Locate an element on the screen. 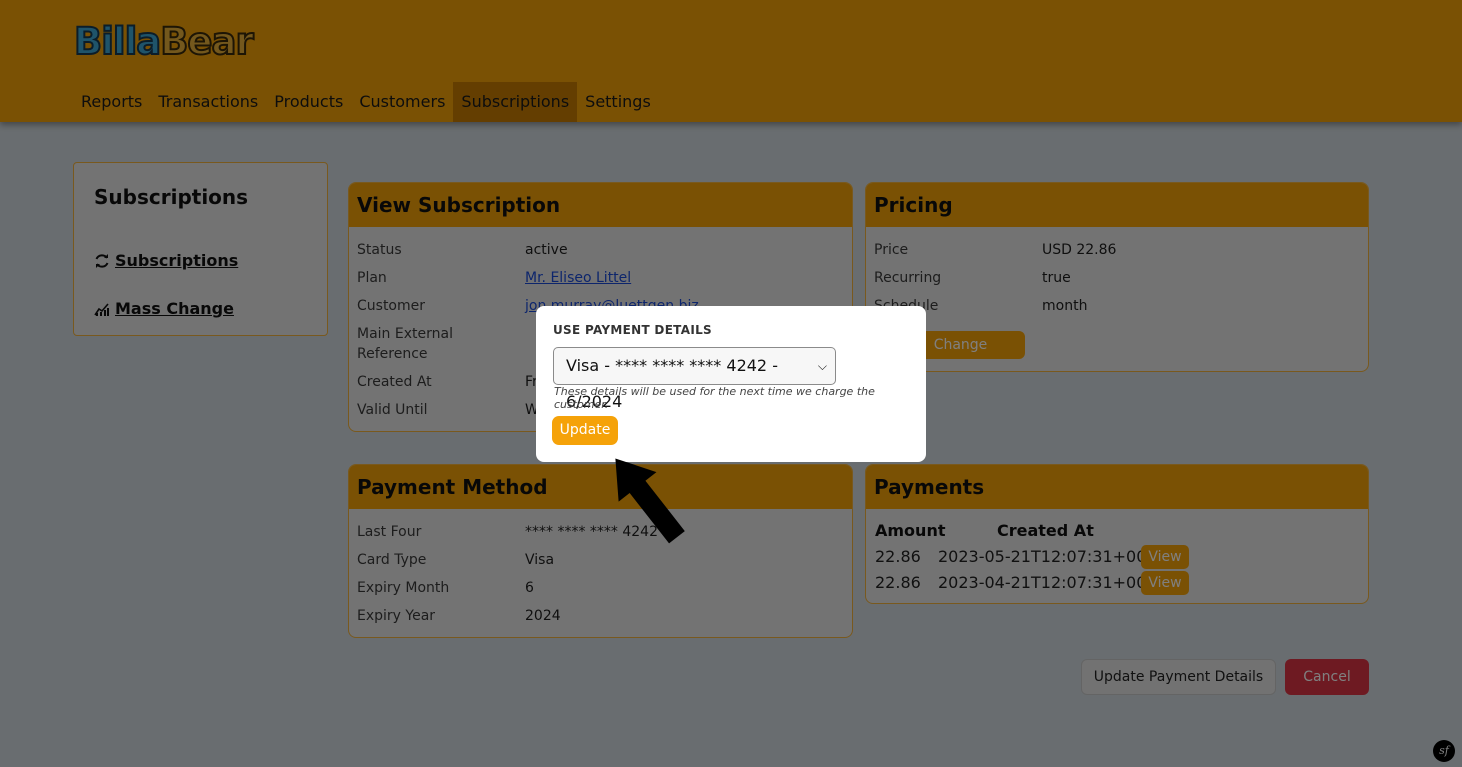 This screenshot has height=767, width=1462. modal-update-button: Update is located at coordinates (585, 430).